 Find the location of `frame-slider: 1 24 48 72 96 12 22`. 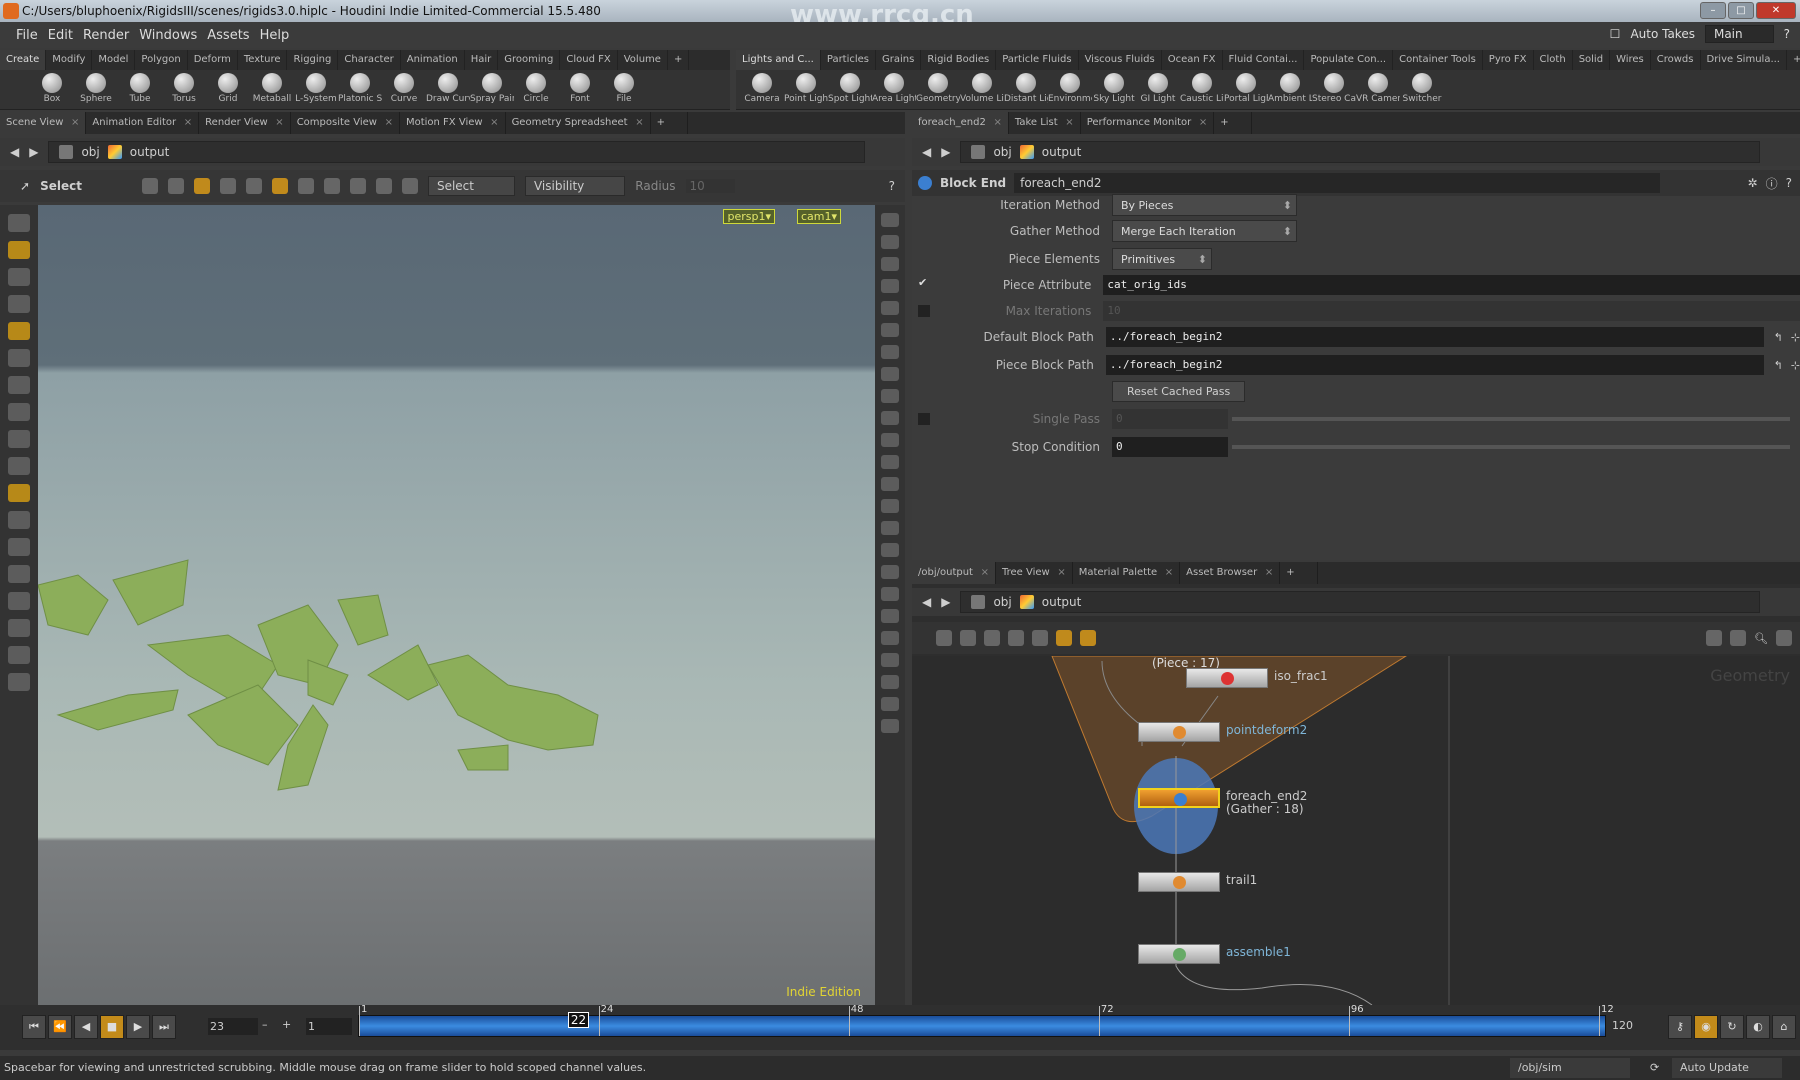

frame-slider: 1 24 48 72 96 12 22 is located at coordinates (986, 1020).